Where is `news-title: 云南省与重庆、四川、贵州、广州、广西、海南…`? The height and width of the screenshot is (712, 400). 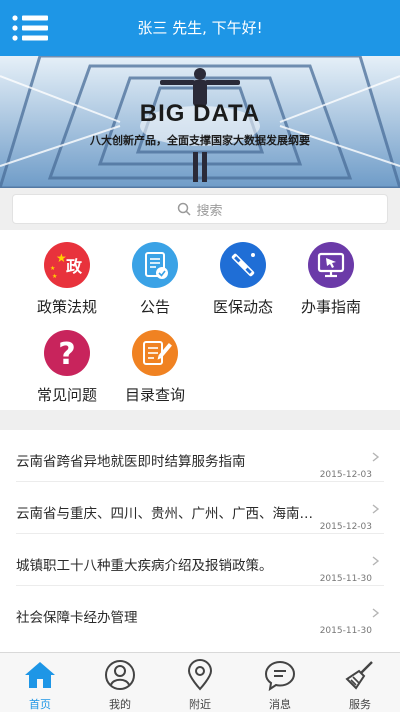
news-title: 云南省与重庆、四川、贵州、广州、广西、海南… is located at coordinates (164, 514).